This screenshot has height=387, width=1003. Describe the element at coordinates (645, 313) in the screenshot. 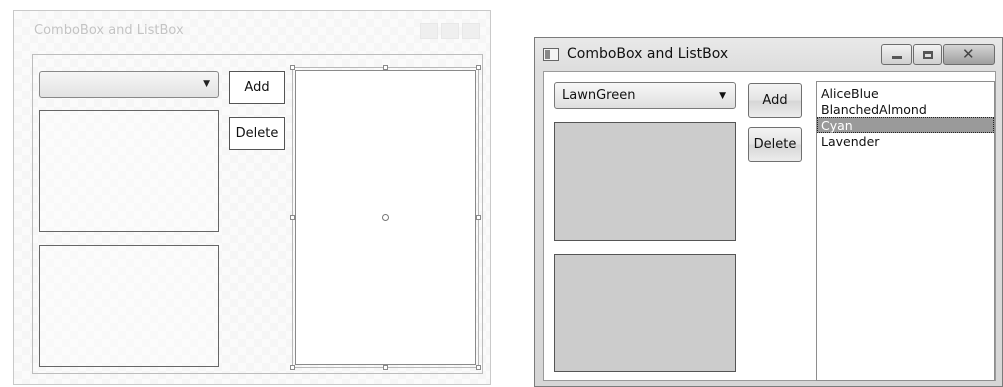

I see `color-rectangle-bottom` at that location.